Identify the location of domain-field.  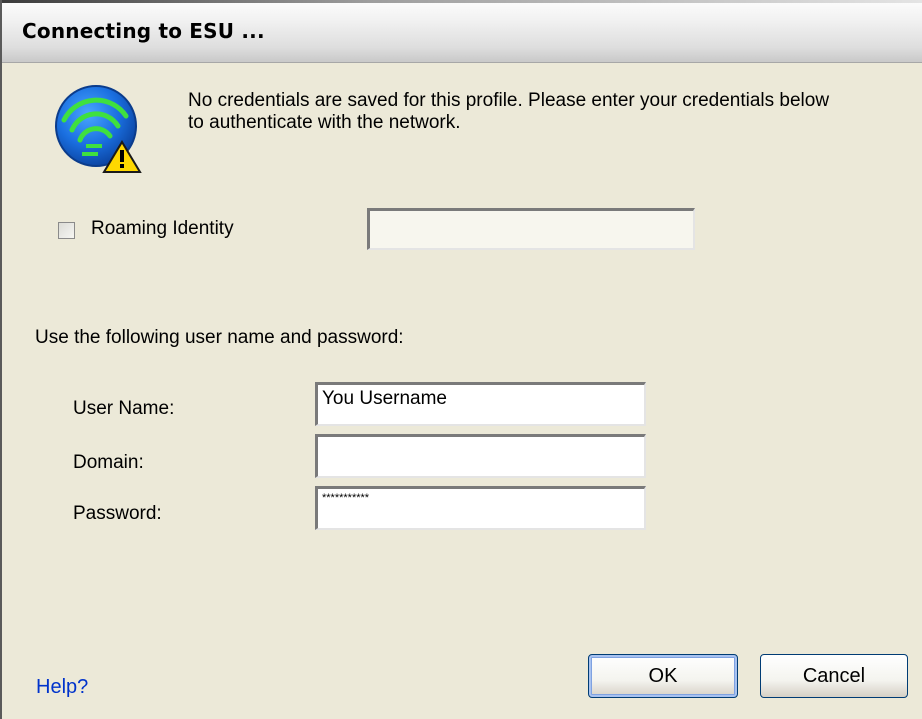
(480, 456).